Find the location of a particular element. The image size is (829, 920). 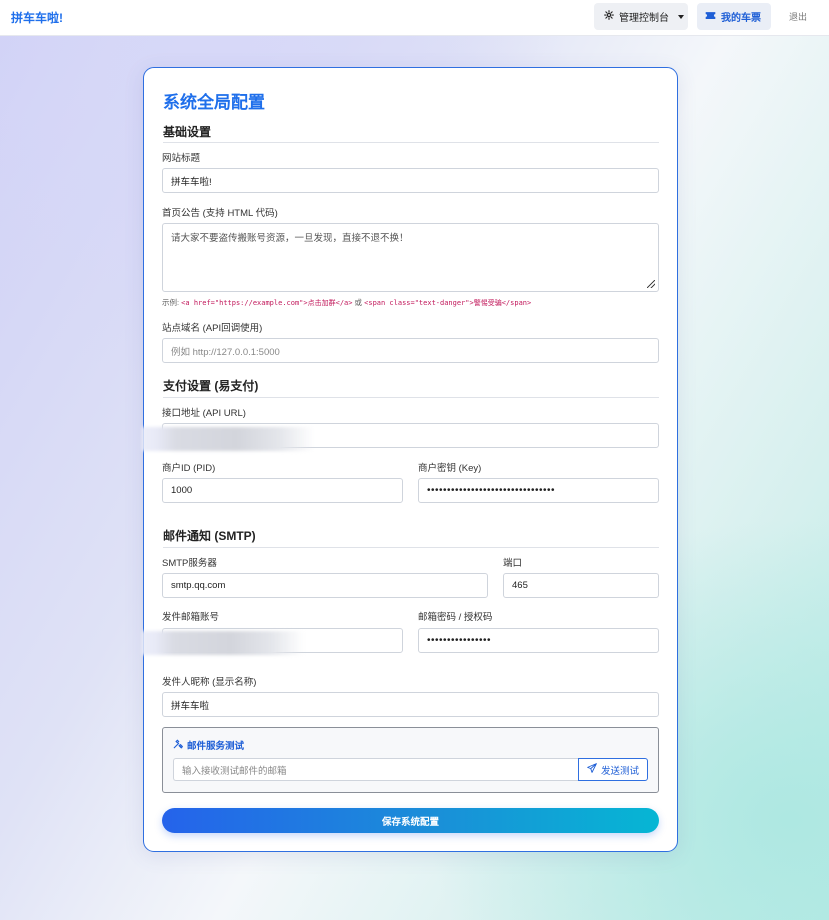

mail-section-title: 邮件通知 (SMTP) is located at coordinates (209, 536).